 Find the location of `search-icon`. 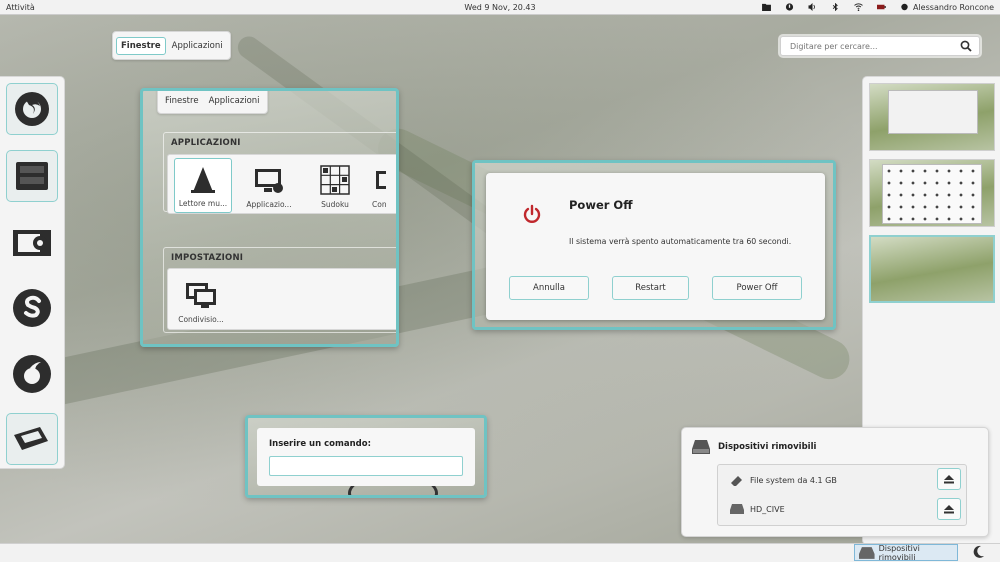

search-icon is located at coordinates (966, 46).